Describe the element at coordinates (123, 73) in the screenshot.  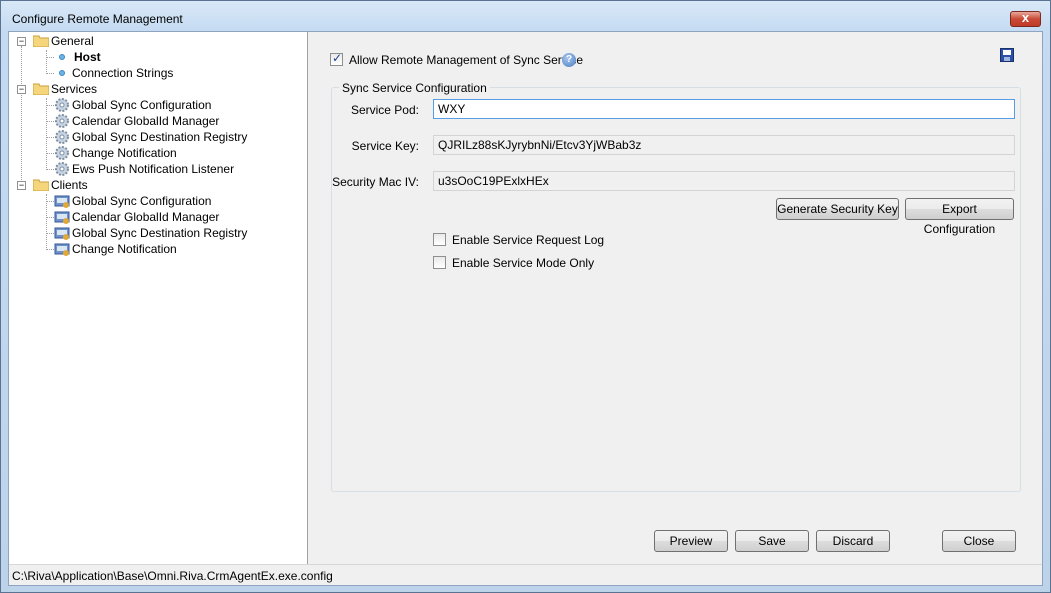
I see `tree-item-label: Connection Strings` at that location.